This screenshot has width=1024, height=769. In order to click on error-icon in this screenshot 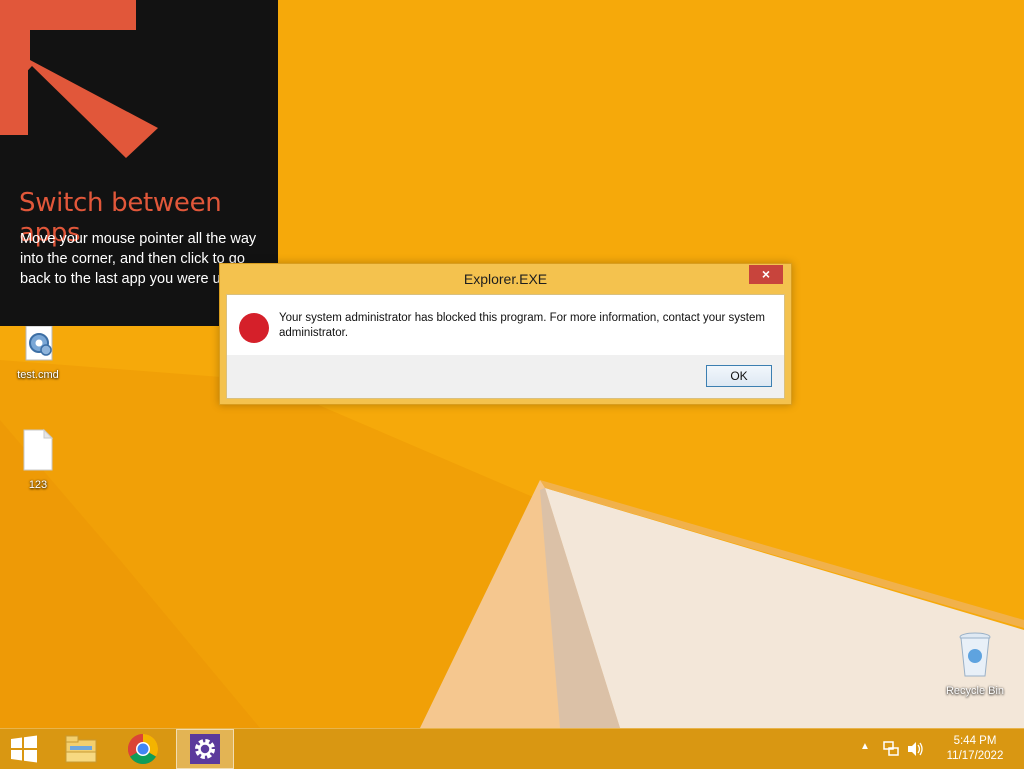, I will do `click(254, 328)`.